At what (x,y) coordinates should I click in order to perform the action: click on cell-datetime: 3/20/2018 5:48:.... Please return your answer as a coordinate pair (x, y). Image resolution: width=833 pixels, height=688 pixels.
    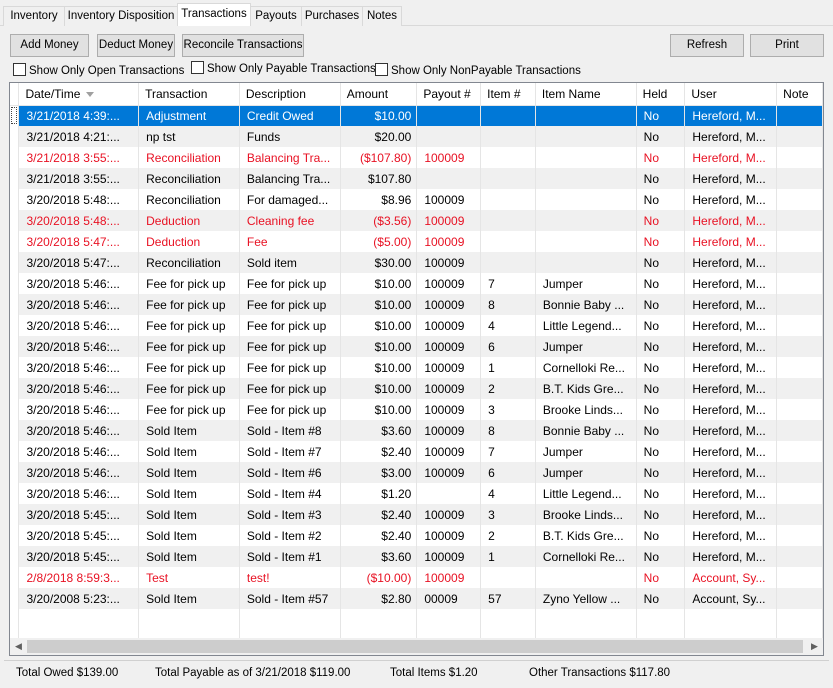
    Looking at the image, I should click on (79, 199).